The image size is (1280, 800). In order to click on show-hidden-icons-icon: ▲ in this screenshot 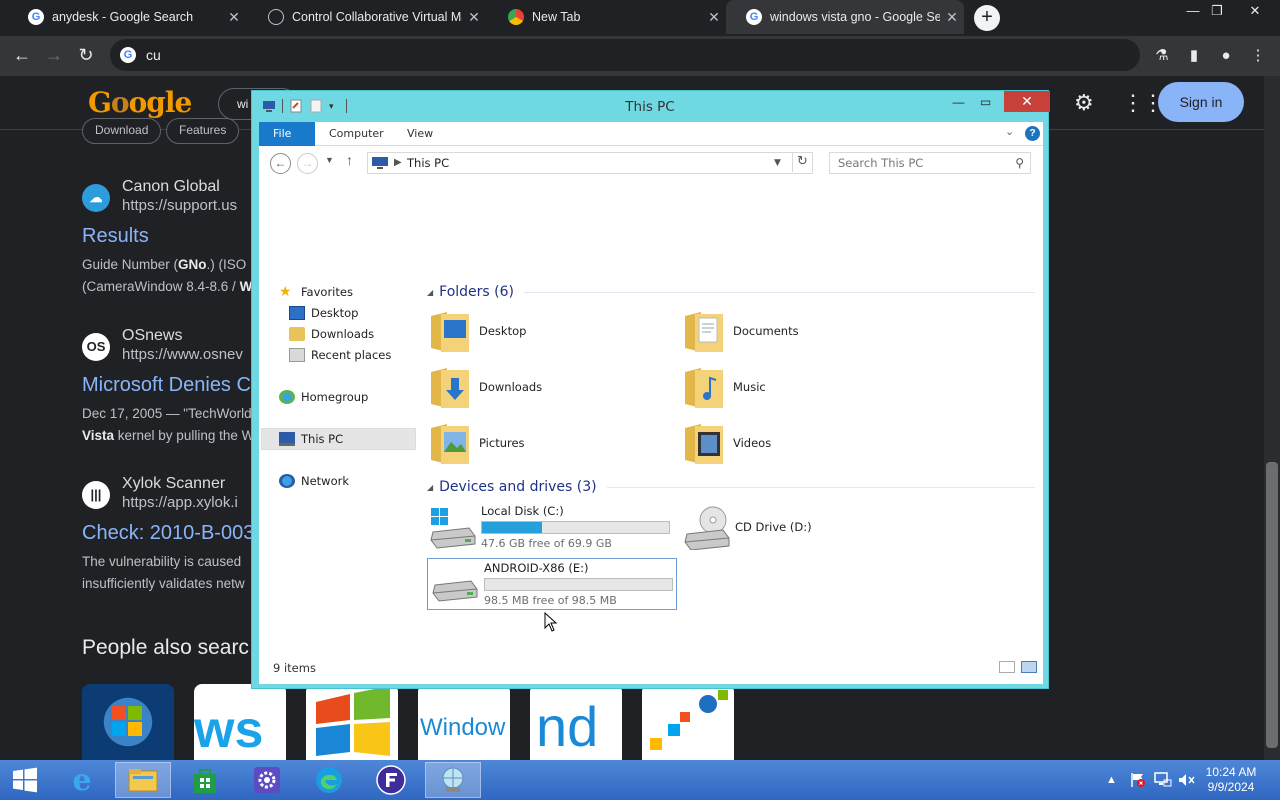, I will do `click(1111, 780)`.